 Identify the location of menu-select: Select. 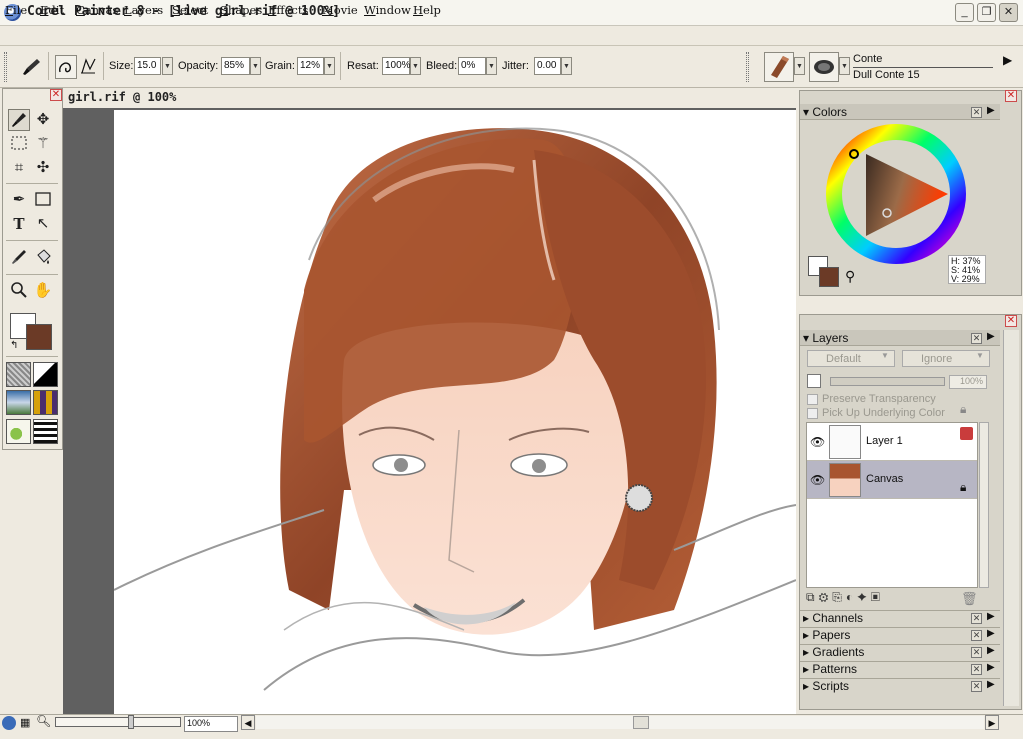
(190, 10).